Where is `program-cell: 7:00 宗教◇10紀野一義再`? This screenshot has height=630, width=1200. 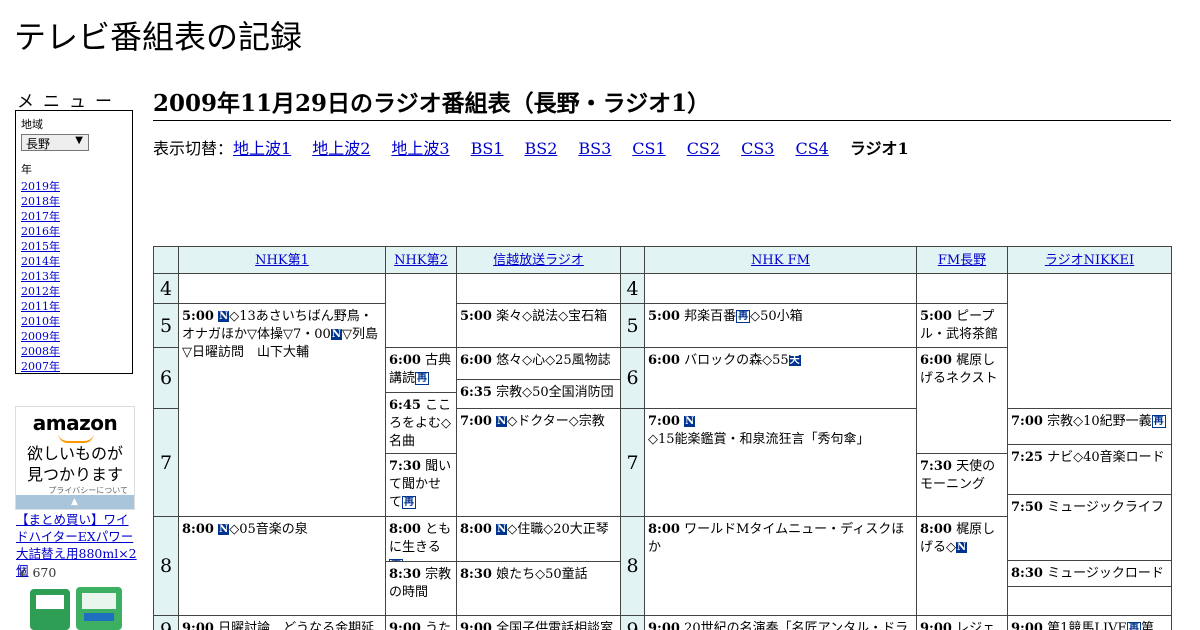
program-cell: 7:00 宗教◇10紀野一義再 is located at coordinates (1089, 426).